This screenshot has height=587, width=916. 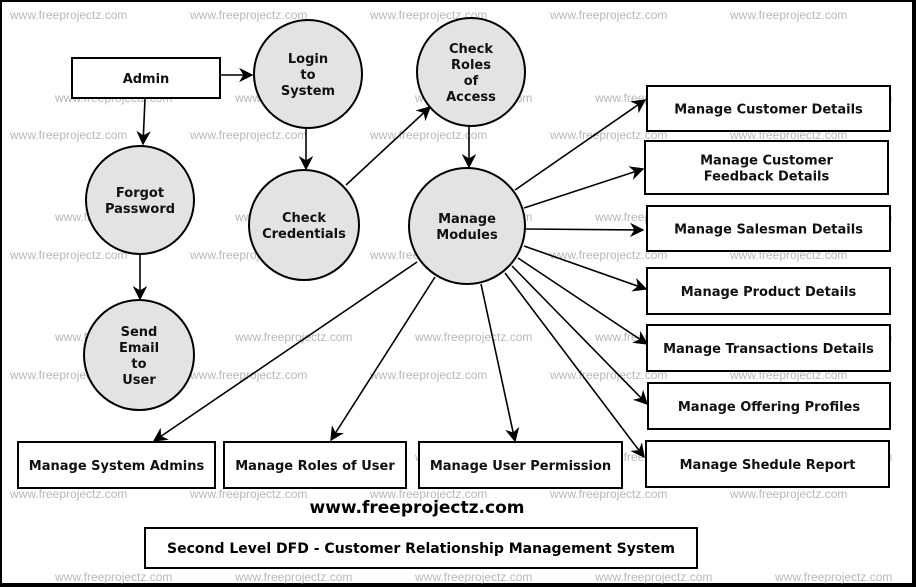 I want to click on module-label: Manage Transactions Details, so click(x=768, y=349).